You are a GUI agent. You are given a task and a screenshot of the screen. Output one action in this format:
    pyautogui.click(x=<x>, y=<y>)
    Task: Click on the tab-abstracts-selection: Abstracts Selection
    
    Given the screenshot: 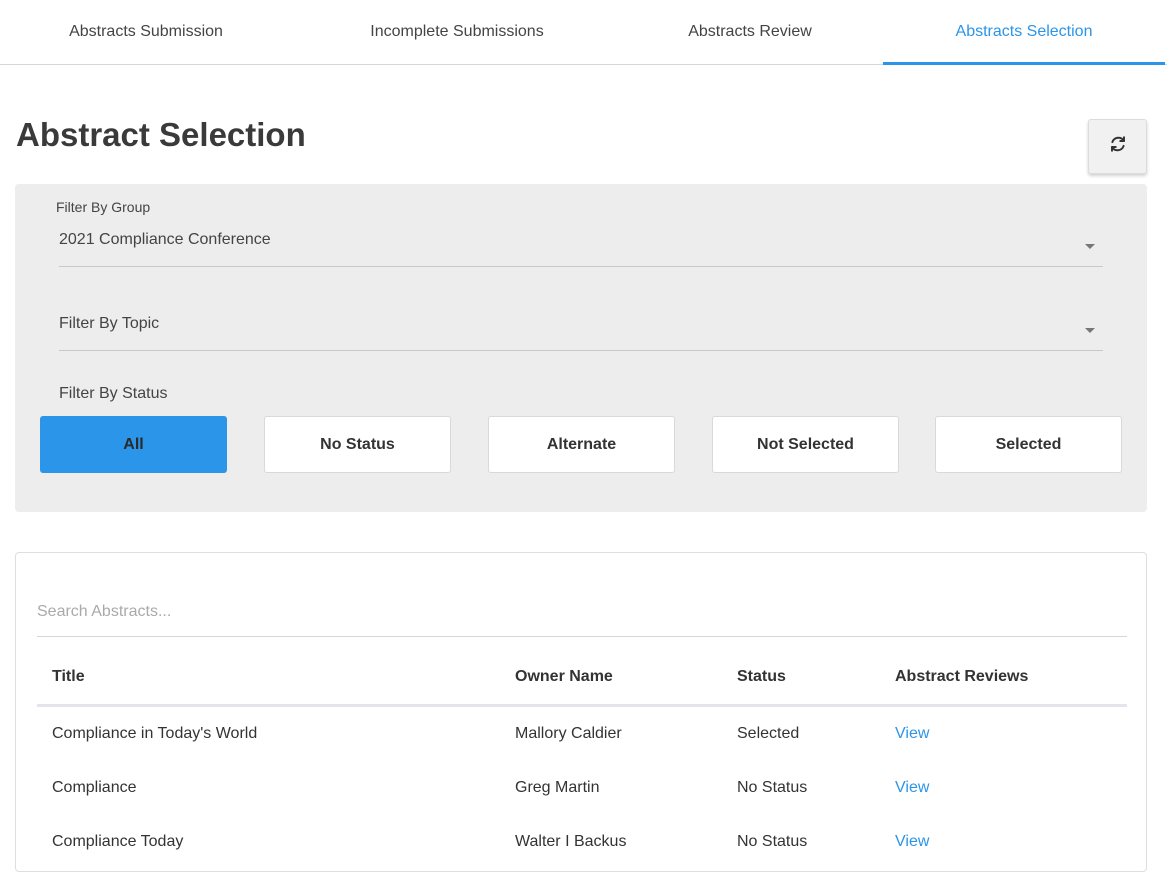 What is the action you would take?
    pyautogui.click(x=1024, y=32)
    